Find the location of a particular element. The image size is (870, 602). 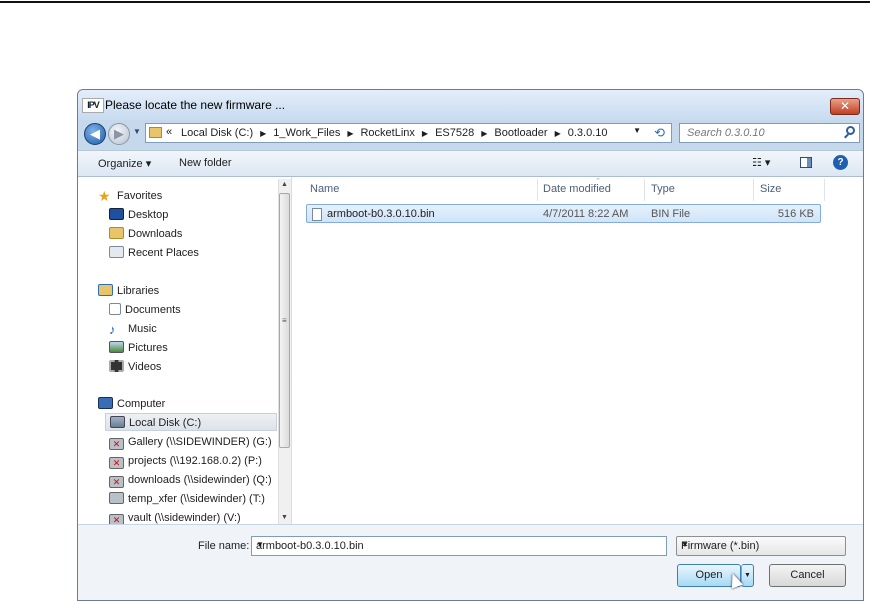

breadcrumb-item: Local Disk (C:) is located at coordinates (219, 133).